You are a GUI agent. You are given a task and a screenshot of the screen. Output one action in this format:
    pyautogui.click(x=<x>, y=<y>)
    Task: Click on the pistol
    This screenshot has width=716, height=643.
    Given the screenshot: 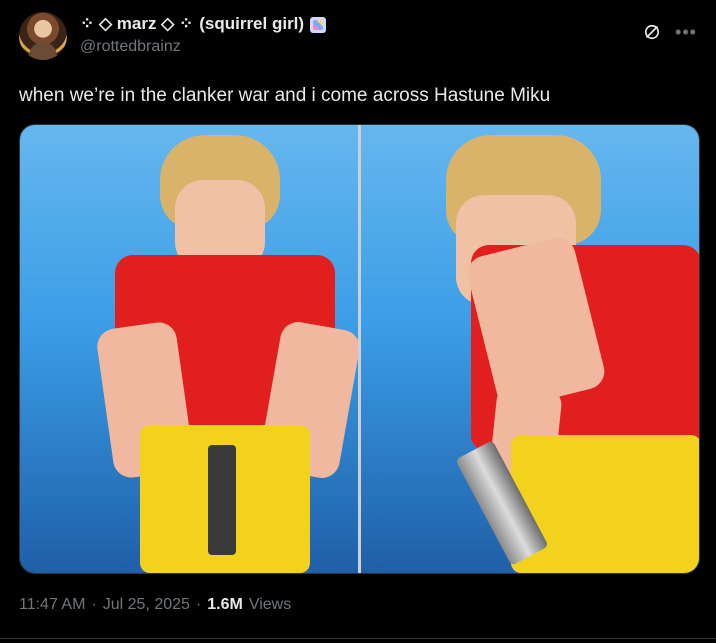 What is the action you would take?
    pyautogui.click(x=222, y=500)
    